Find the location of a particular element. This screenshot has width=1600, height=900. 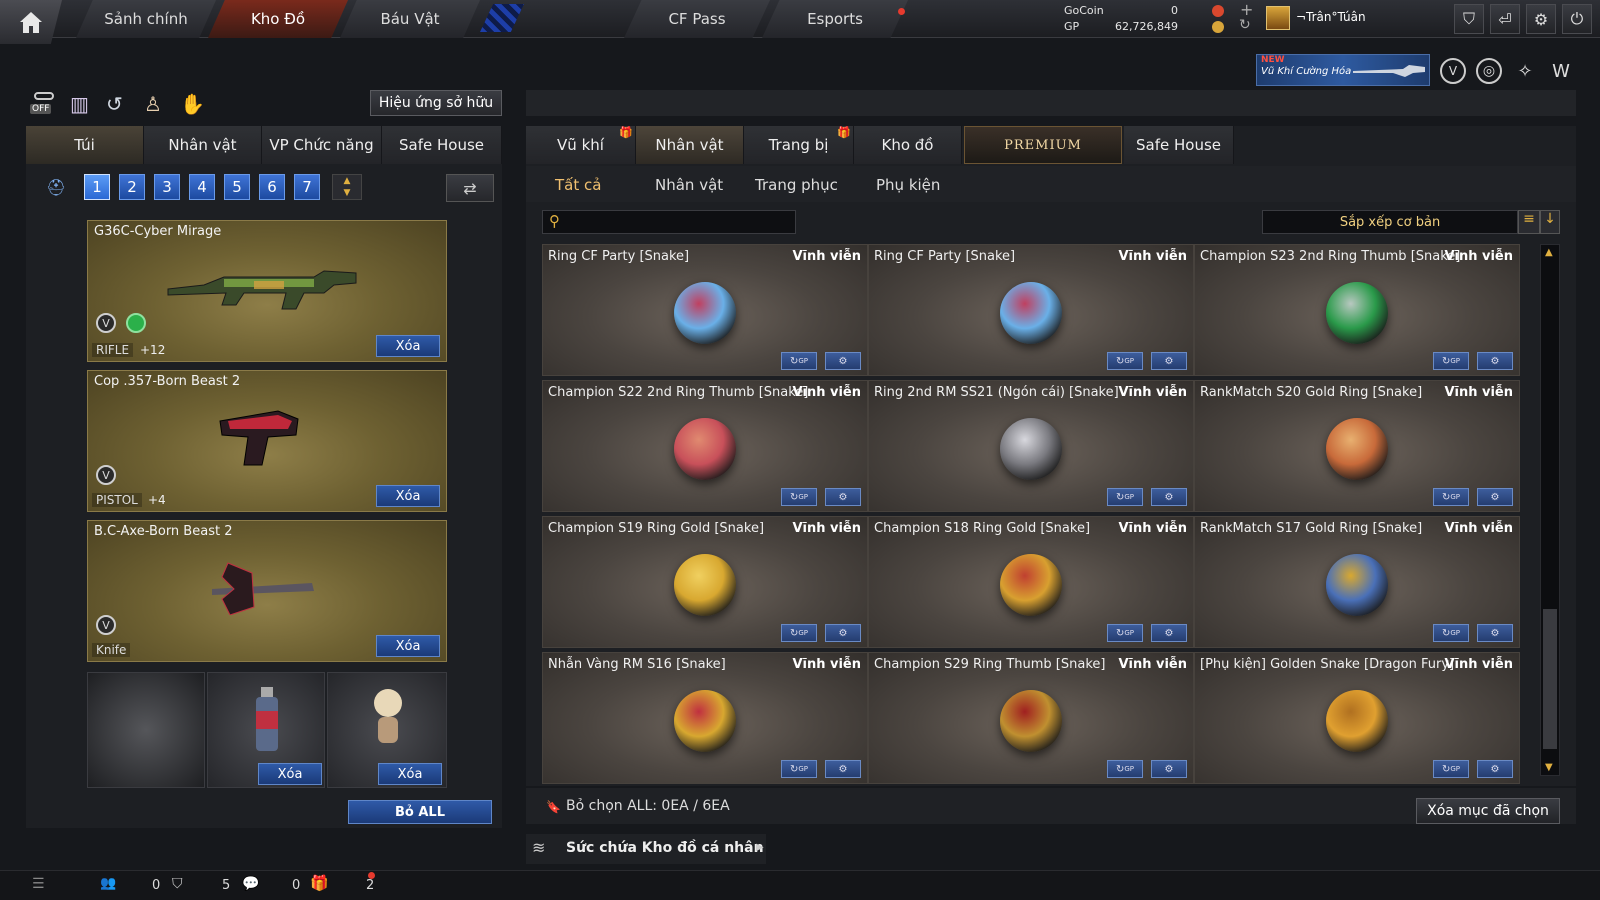

tab-equipment: Trang bị 🎁 is located at coordinates (799, 145).